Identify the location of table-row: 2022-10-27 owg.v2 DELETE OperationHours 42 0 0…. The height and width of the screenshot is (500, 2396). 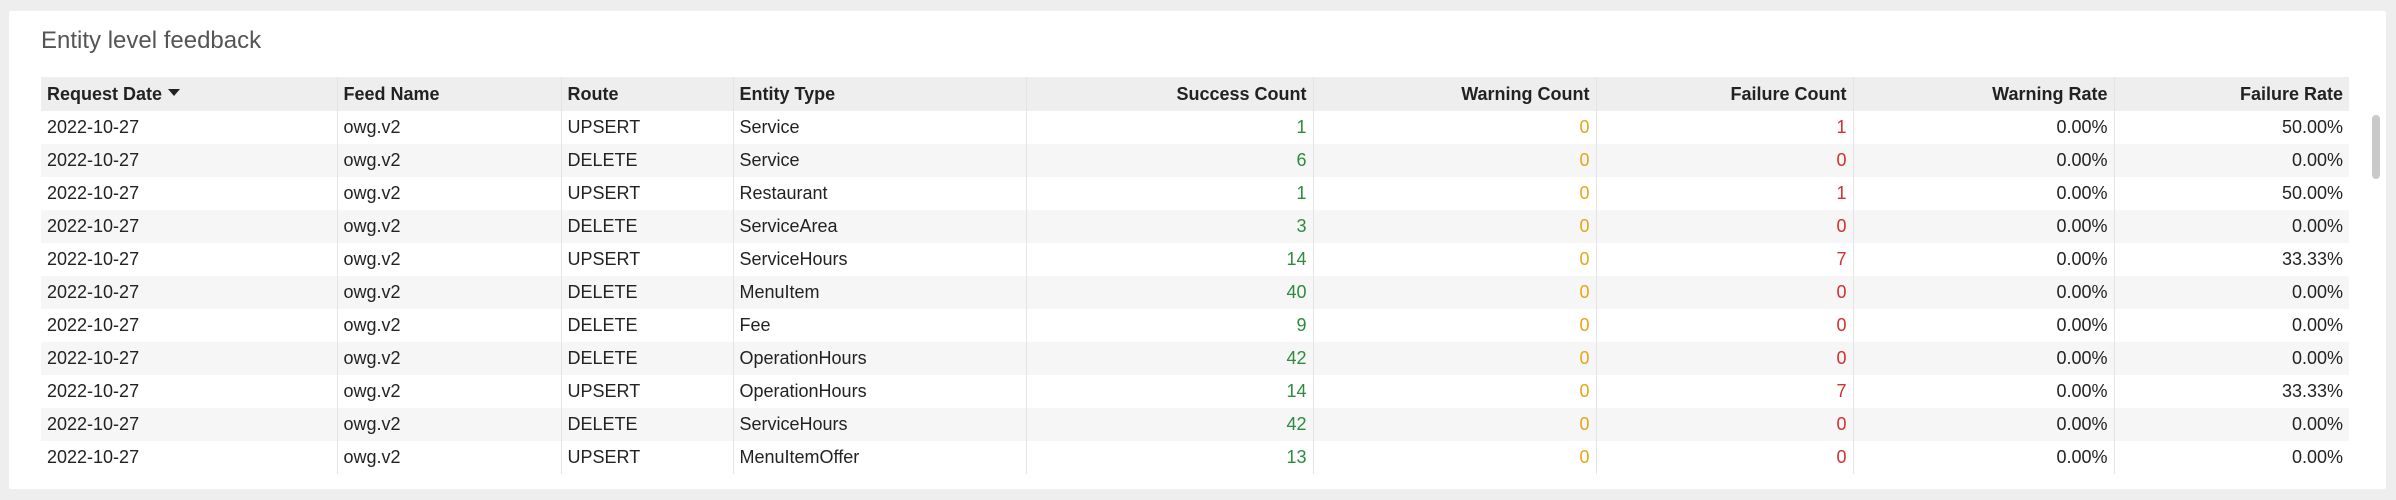
(1195, 358).